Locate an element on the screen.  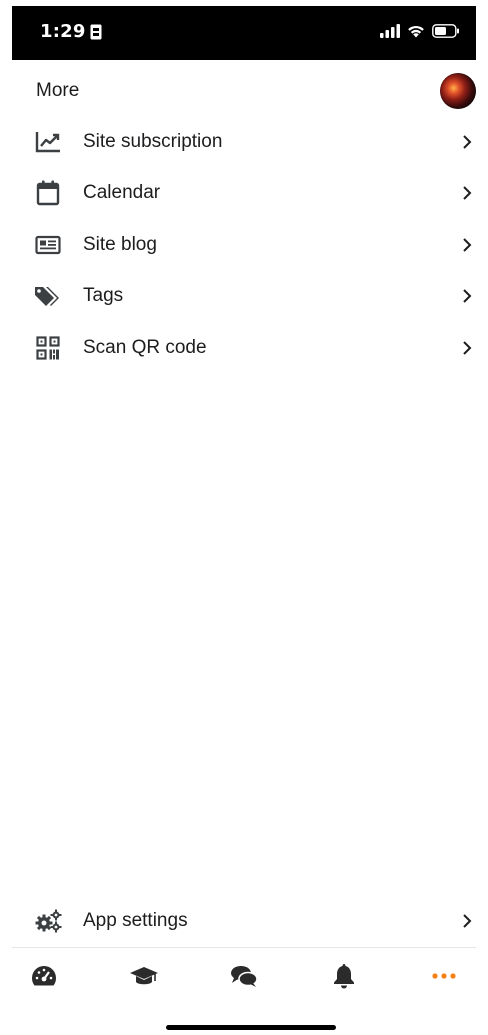
tab-notifications is located at coordinates (344, 976).